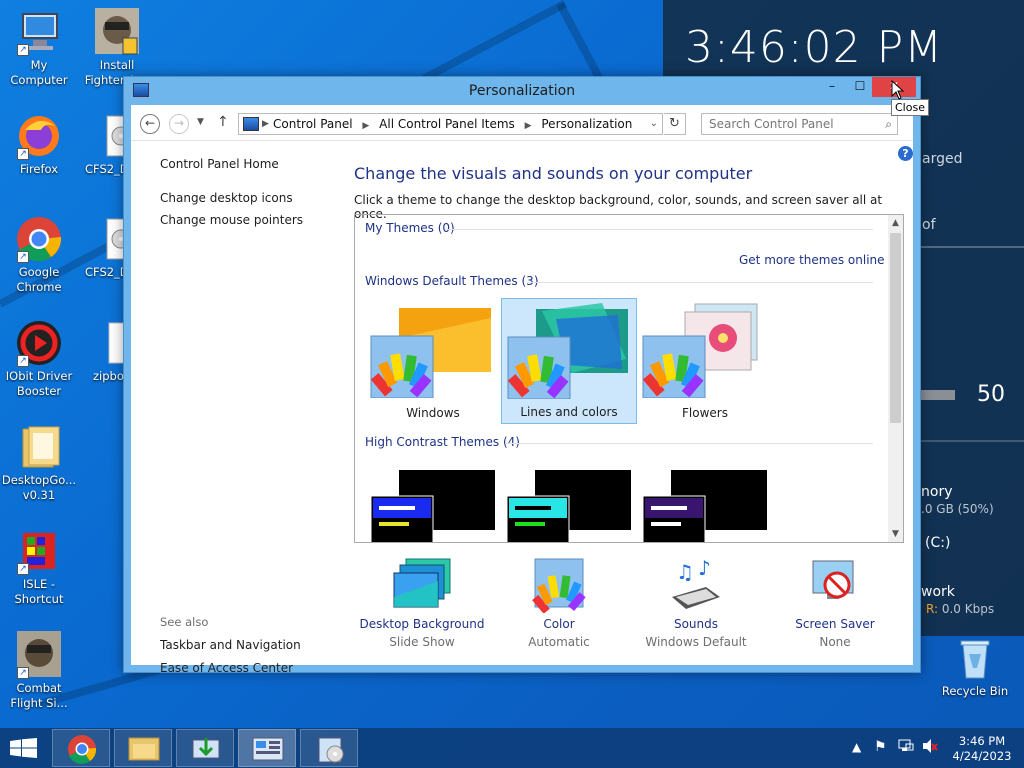 This screenshot has height=768, width=1024. What do you see at coordinates (938, 395) in the screenshot?
I see `volume-bar` at bounding box center [938, 395].